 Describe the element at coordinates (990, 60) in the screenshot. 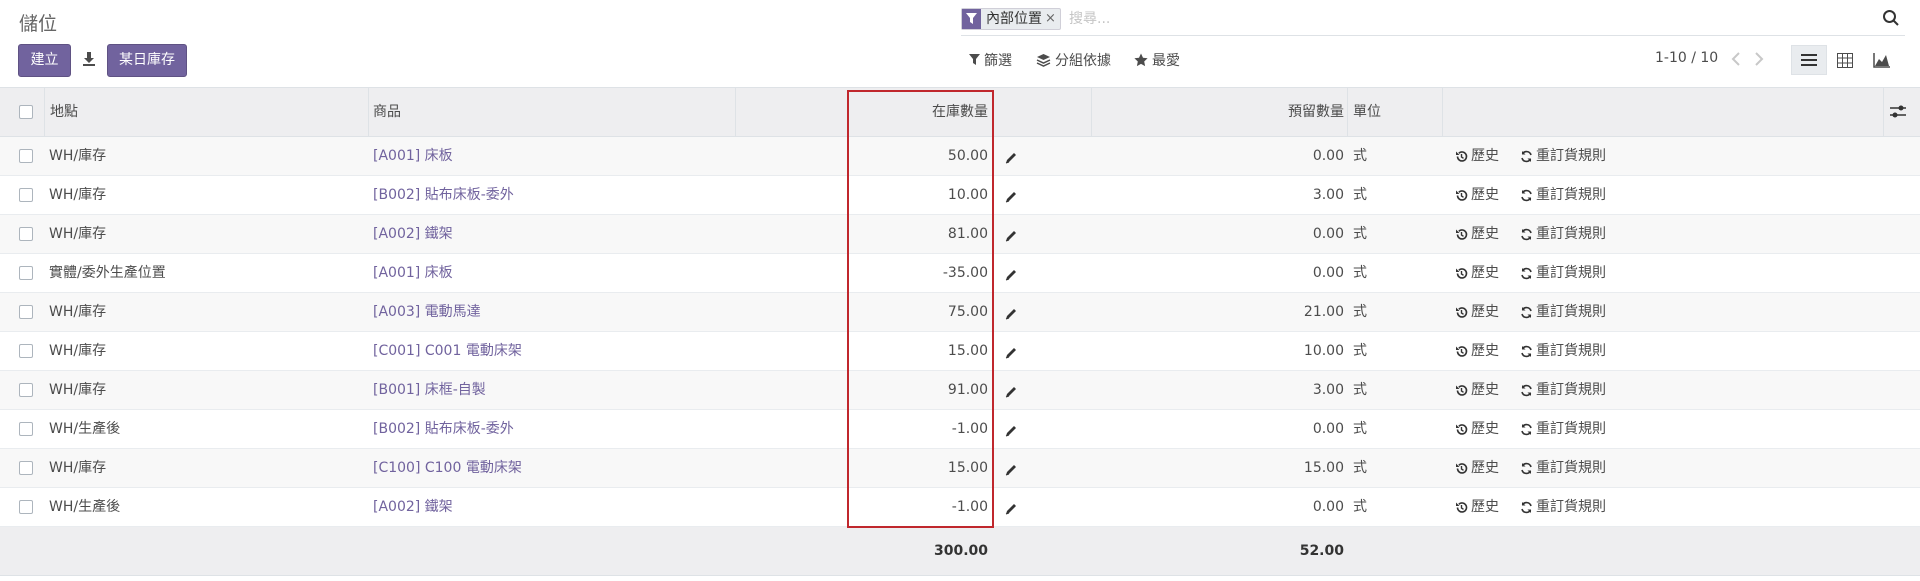

I see `filters-button: 篩選` at that location.